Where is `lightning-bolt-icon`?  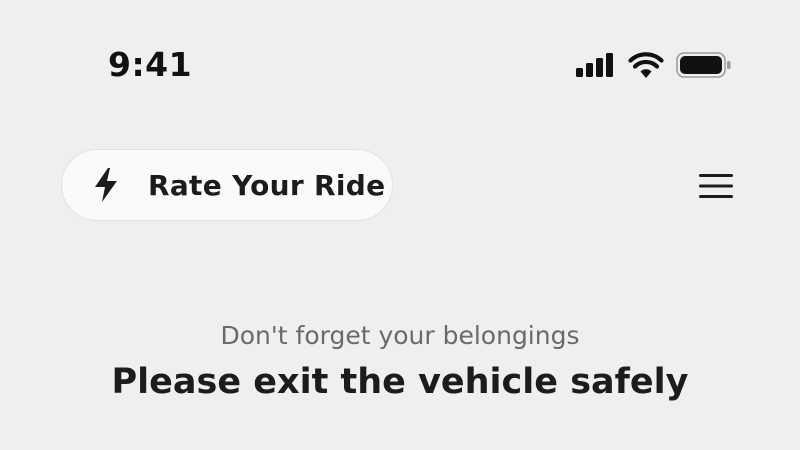 lightning-bolt-icon is located at coordinates (106, 185).